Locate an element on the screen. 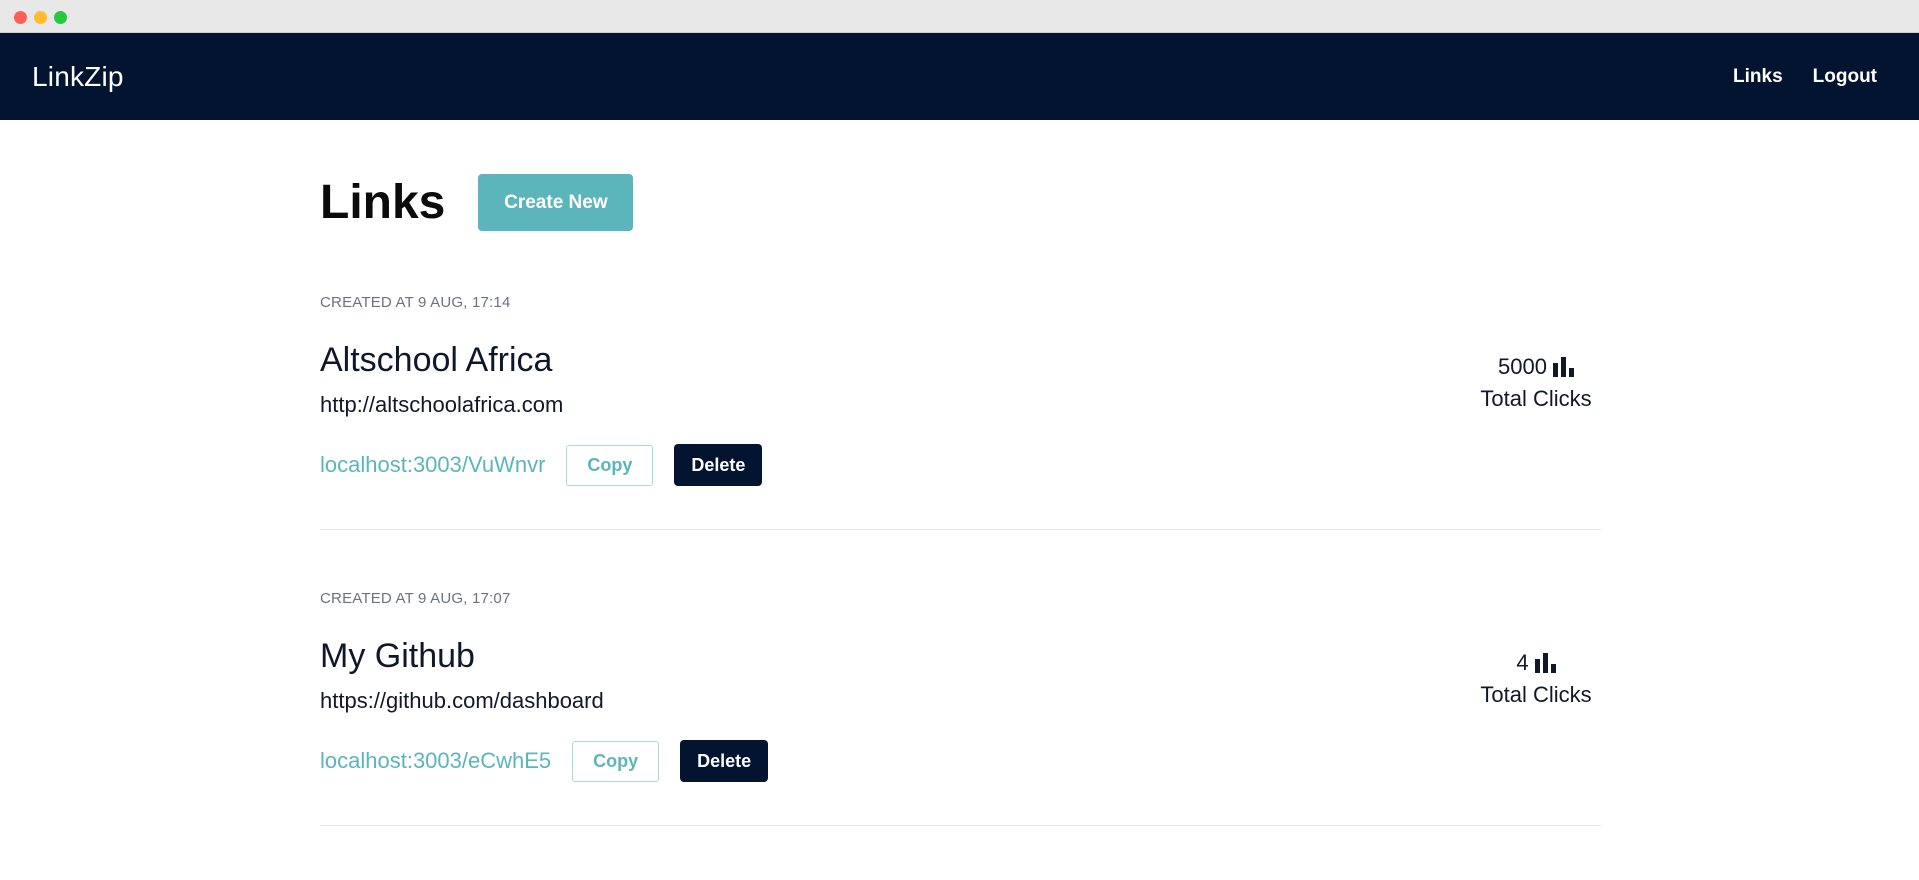 This screenshot has width=1919, height=880. link-actions: localhost:3003/eCwhE5 Copy Delete is located at coordinates (960, 761).